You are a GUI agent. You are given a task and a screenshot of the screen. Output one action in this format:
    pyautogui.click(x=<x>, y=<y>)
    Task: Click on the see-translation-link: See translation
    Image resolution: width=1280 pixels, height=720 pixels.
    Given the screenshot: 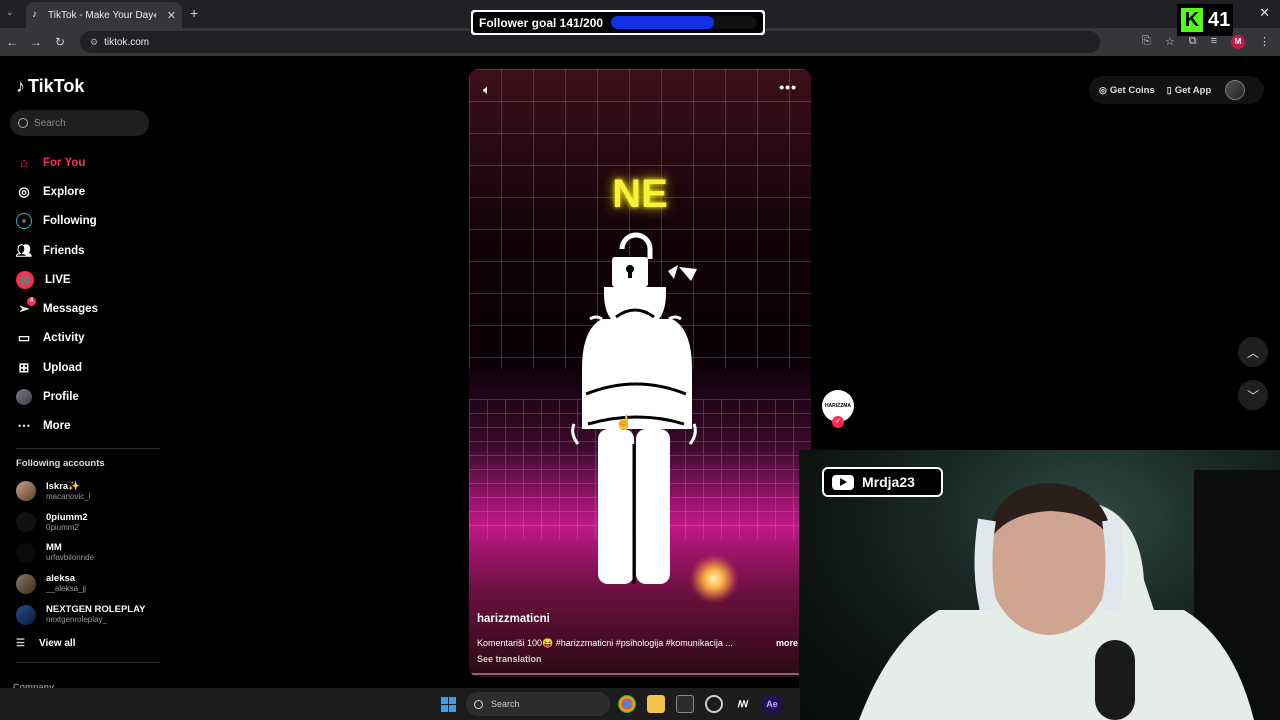 What is the action you would take?
    pyautogui.click(x=509, y=659)
    